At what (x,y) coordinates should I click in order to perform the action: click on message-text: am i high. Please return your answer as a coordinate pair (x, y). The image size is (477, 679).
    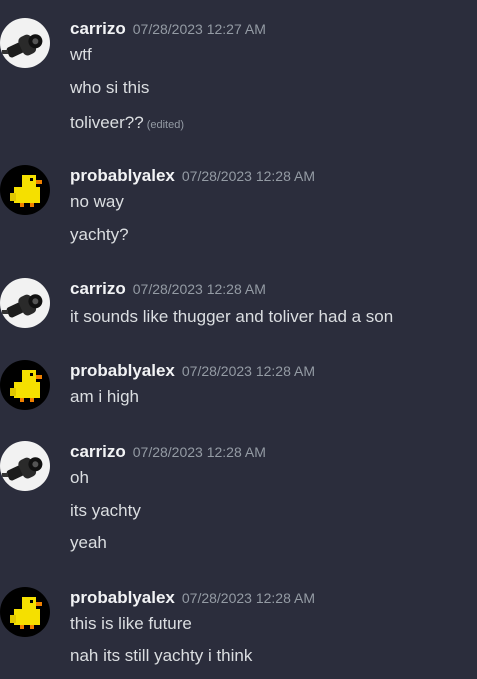
    Looking at the image, I should click on (104, 396).